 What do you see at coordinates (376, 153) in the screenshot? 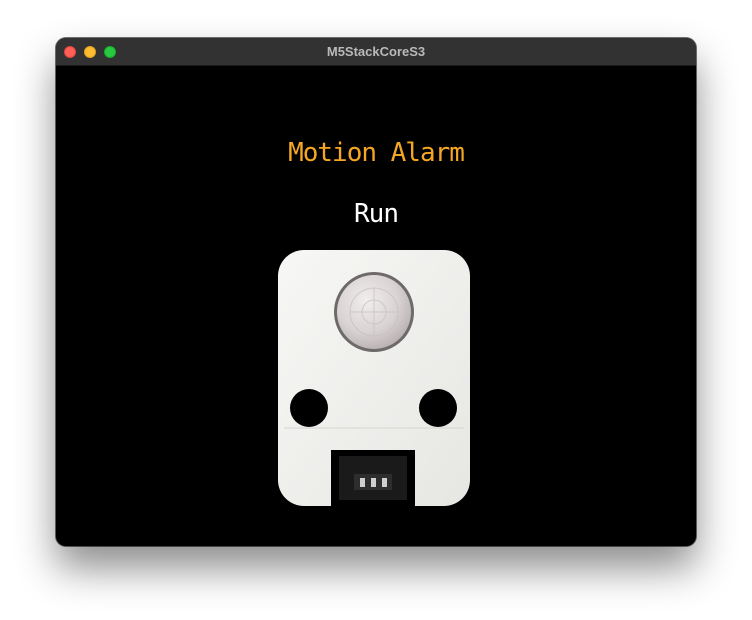
I see `screen-heading: Motion Alarm` at bounding box center [376, 153].